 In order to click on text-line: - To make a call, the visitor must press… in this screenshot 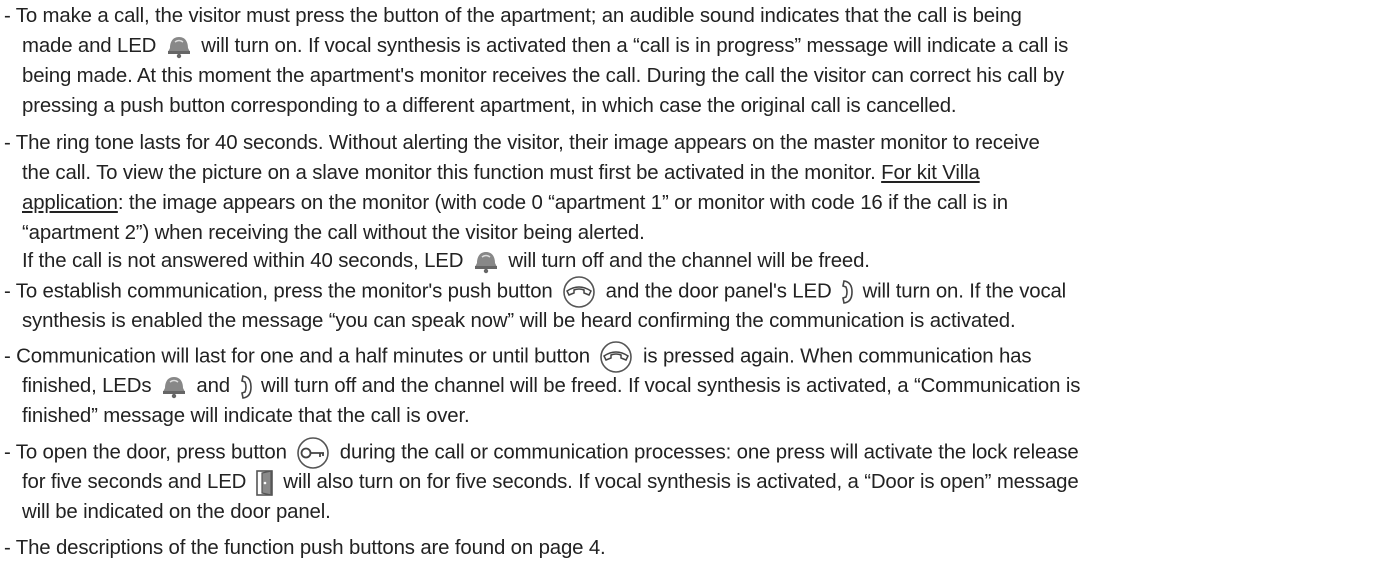, I will do `click(513, 16)`.